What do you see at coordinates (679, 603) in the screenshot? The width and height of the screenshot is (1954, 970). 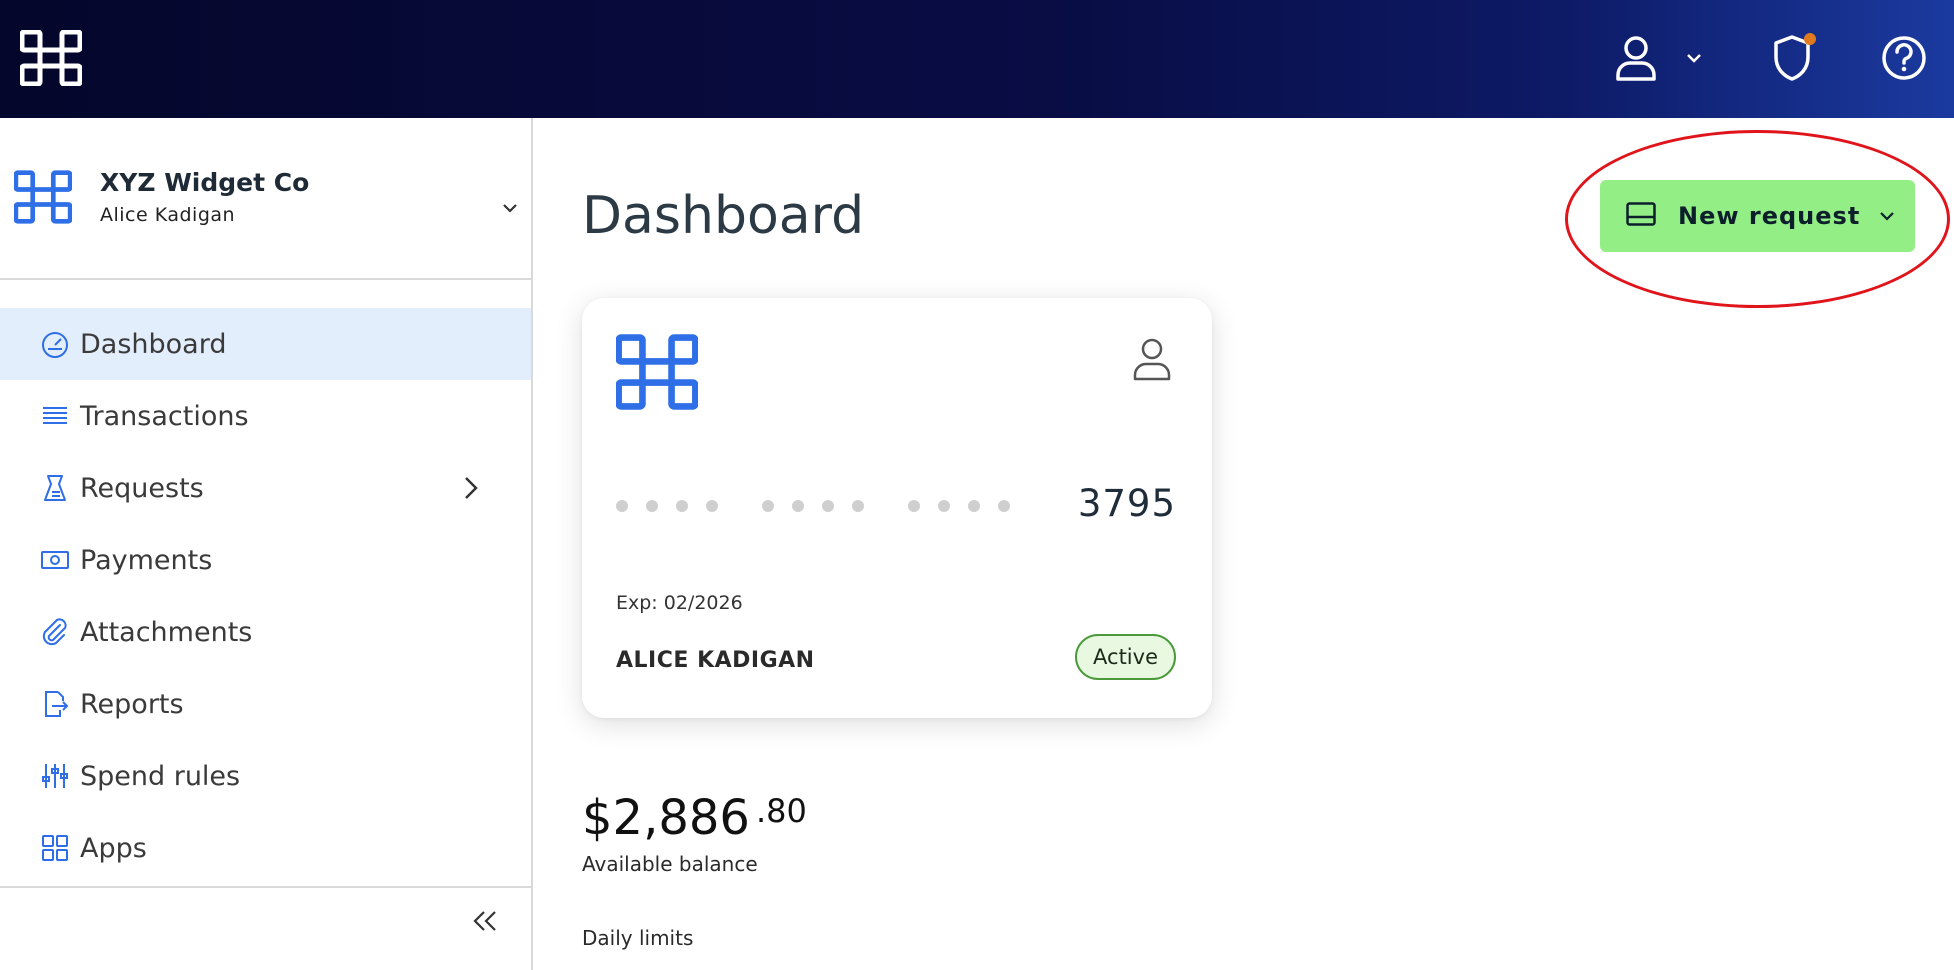 I see `card-expiry: Exp: 02/2026` at bounding box center [679, 603].